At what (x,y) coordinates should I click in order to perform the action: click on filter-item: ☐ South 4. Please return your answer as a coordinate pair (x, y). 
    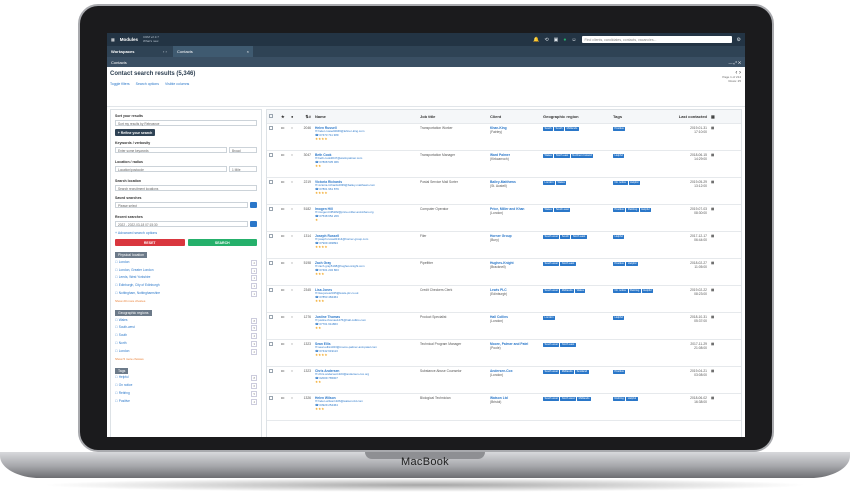
    Looking at the image, I should click on (186, 336).